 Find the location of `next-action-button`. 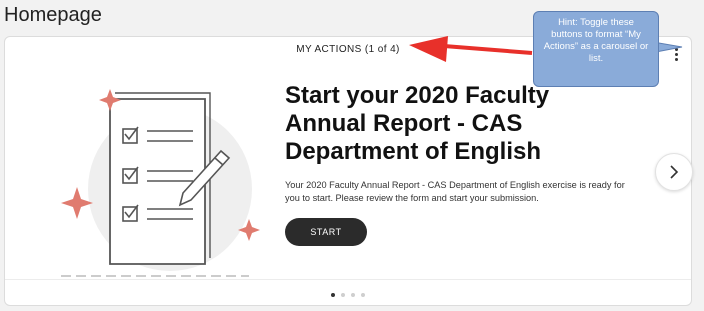

next-action-button is located at coordinates (674, 172).